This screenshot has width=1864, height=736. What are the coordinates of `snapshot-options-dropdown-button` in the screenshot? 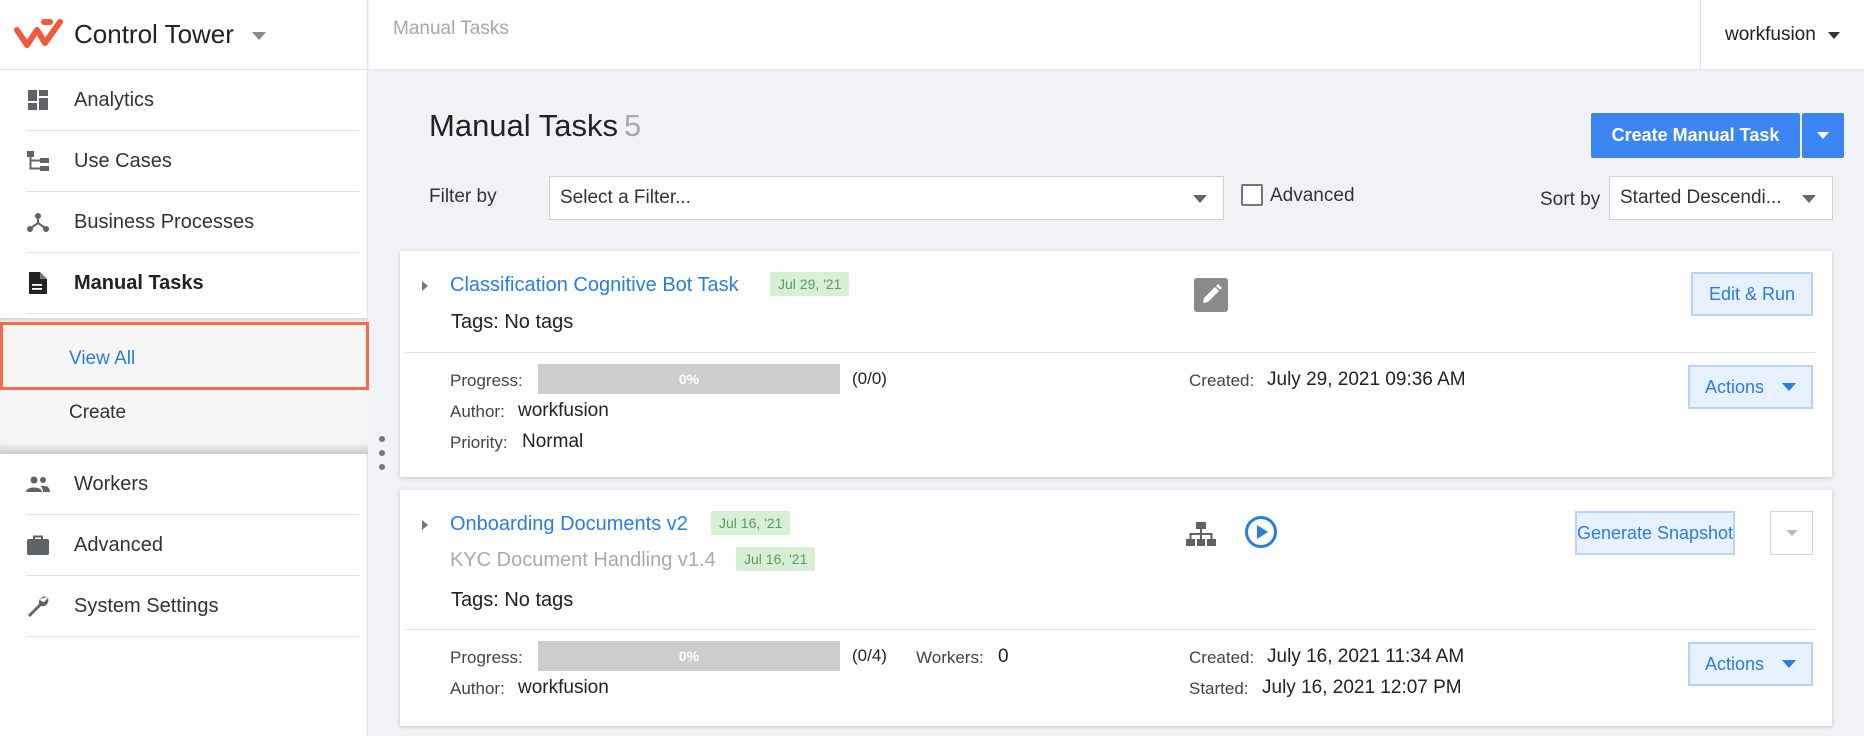 It's located at (1791, 533).